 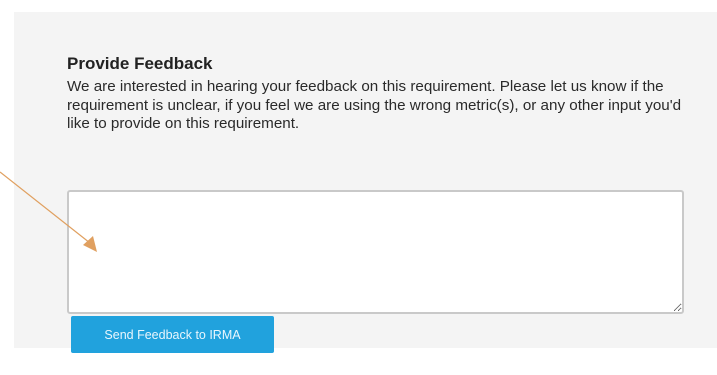 What do you see at coordinates (140, 63) in the screenshot?
I see `feedback-title: Provide Feedback` at bounding box center [140, 63].